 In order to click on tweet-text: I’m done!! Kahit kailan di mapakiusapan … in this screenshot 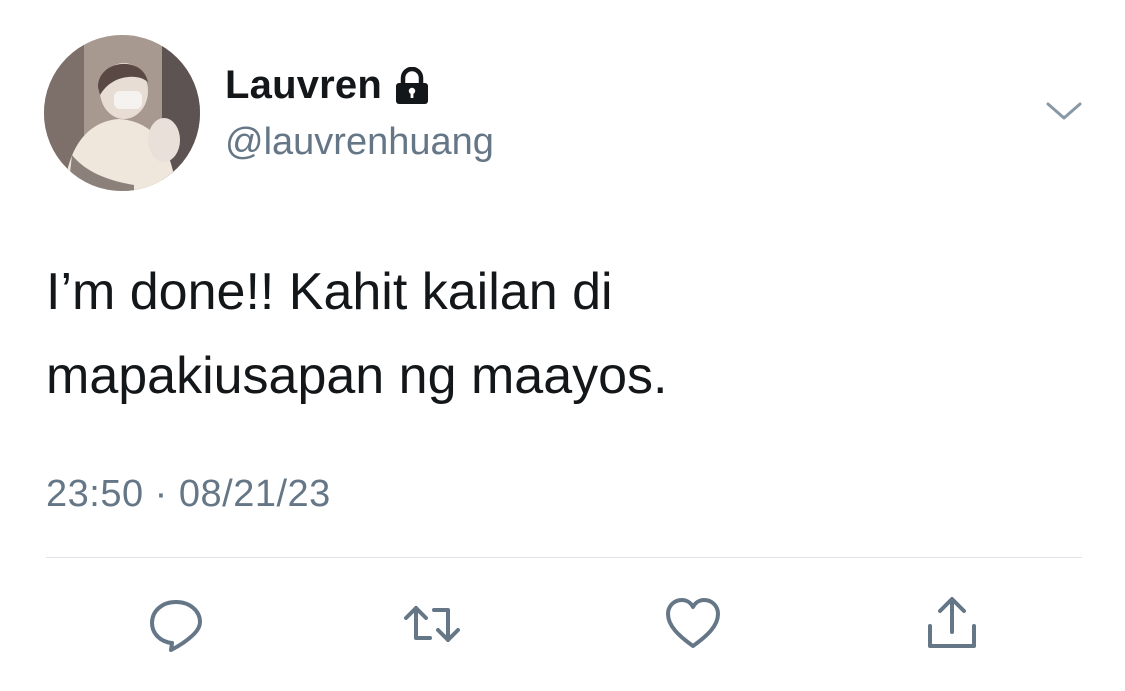, I will do `click(357, 334)`.